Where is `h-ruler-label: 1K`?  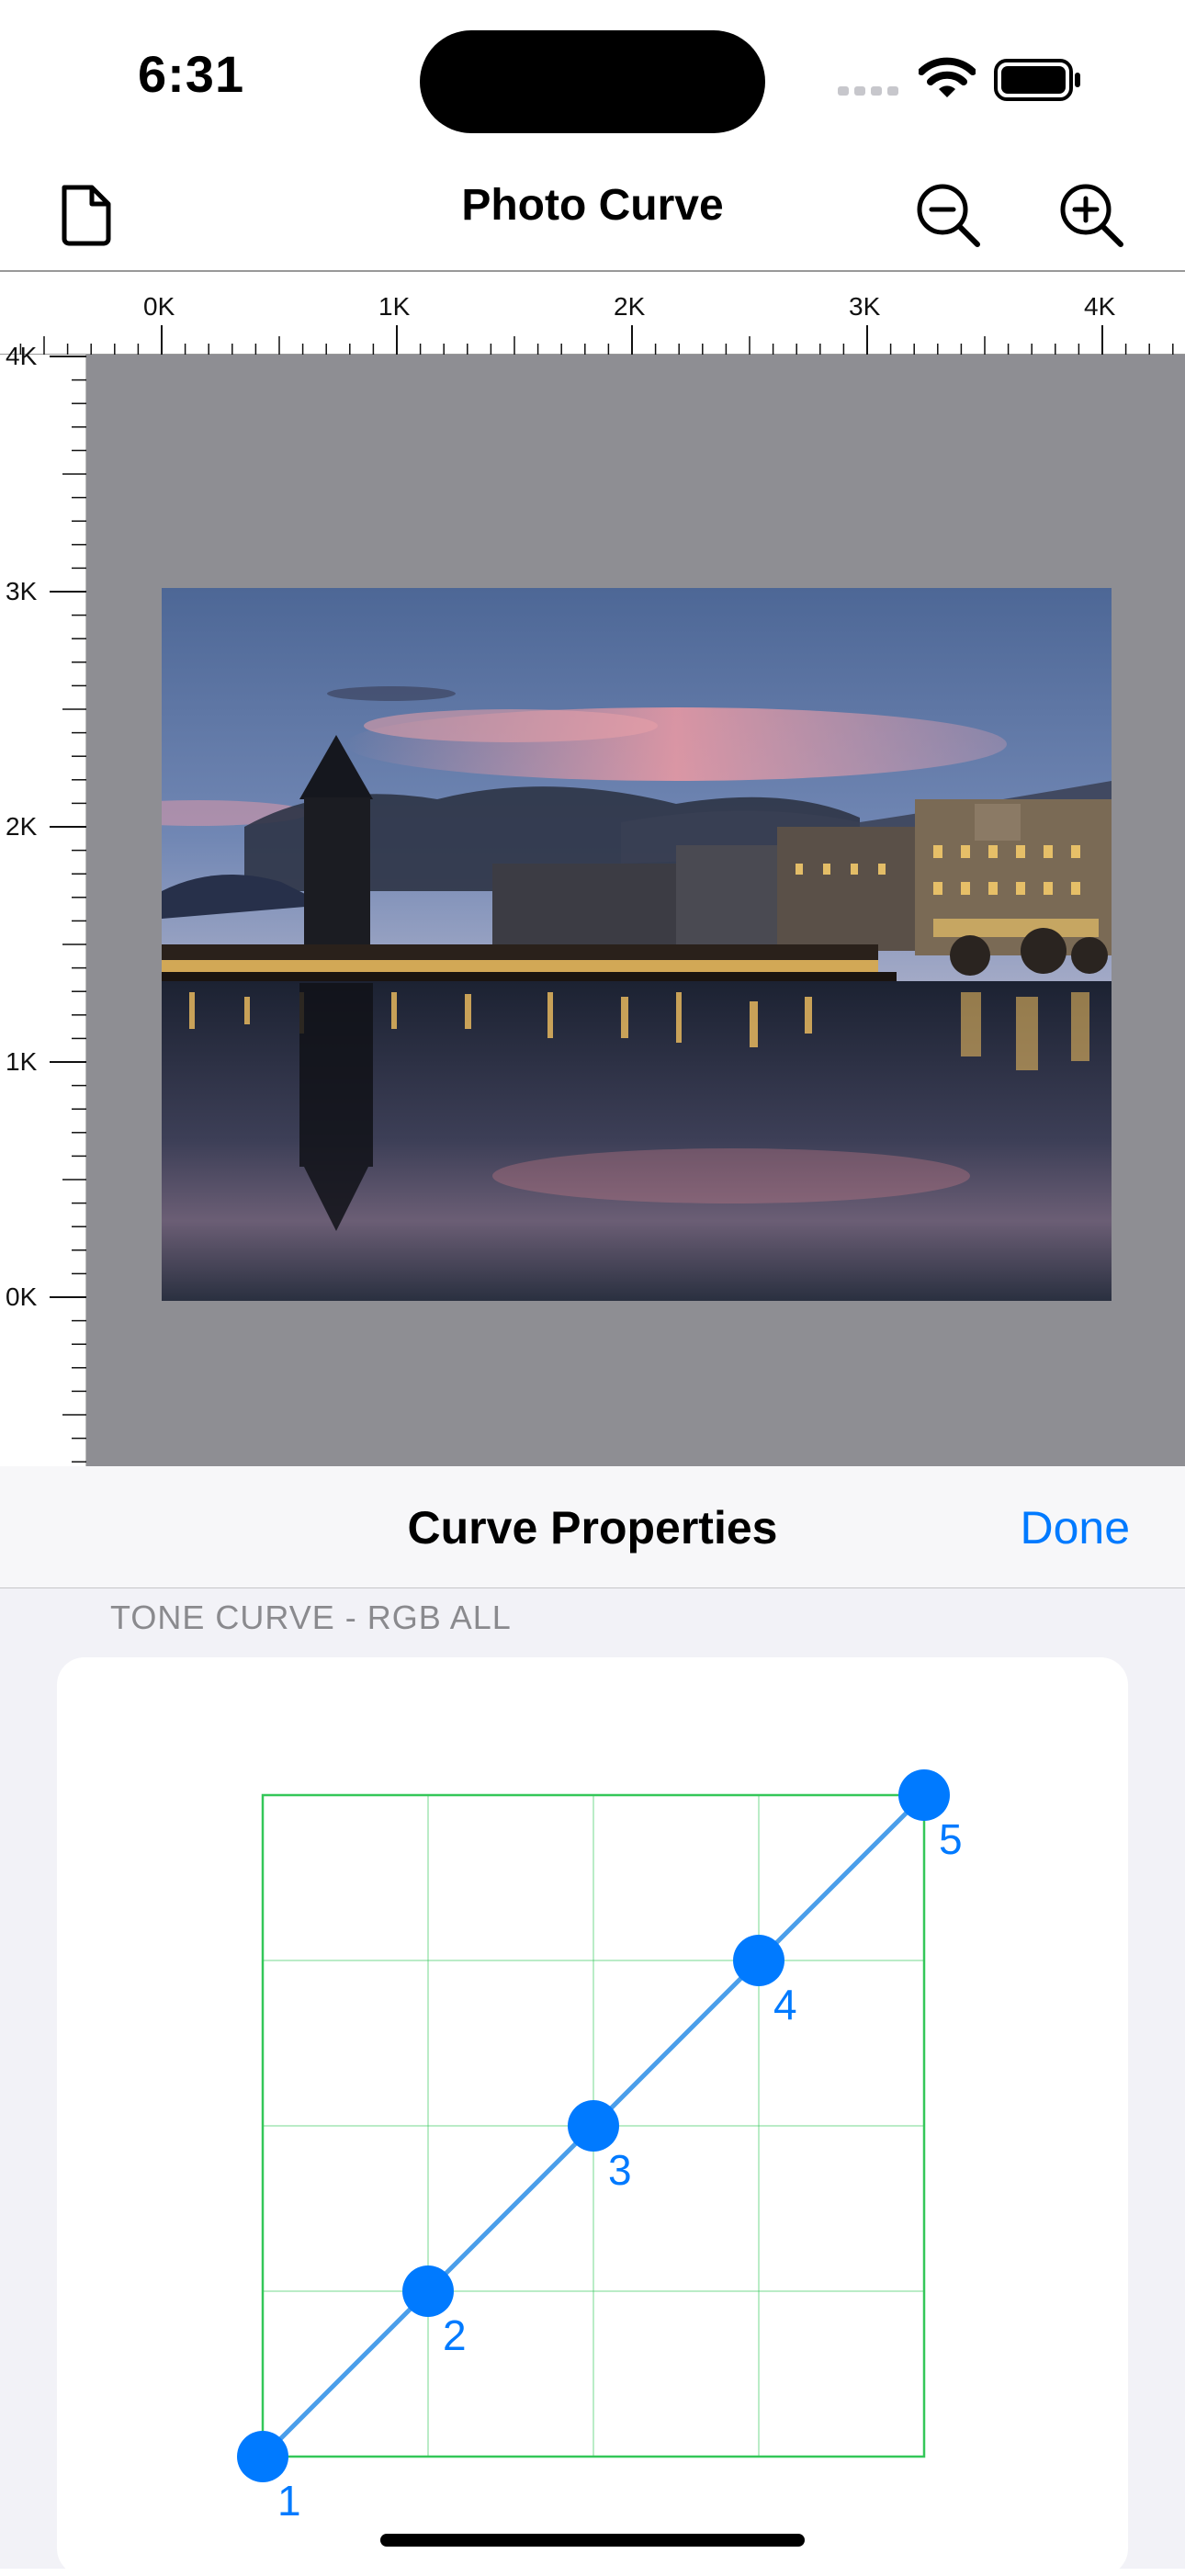 h-ruler-label: 1K is located at coordinates (394, 306).